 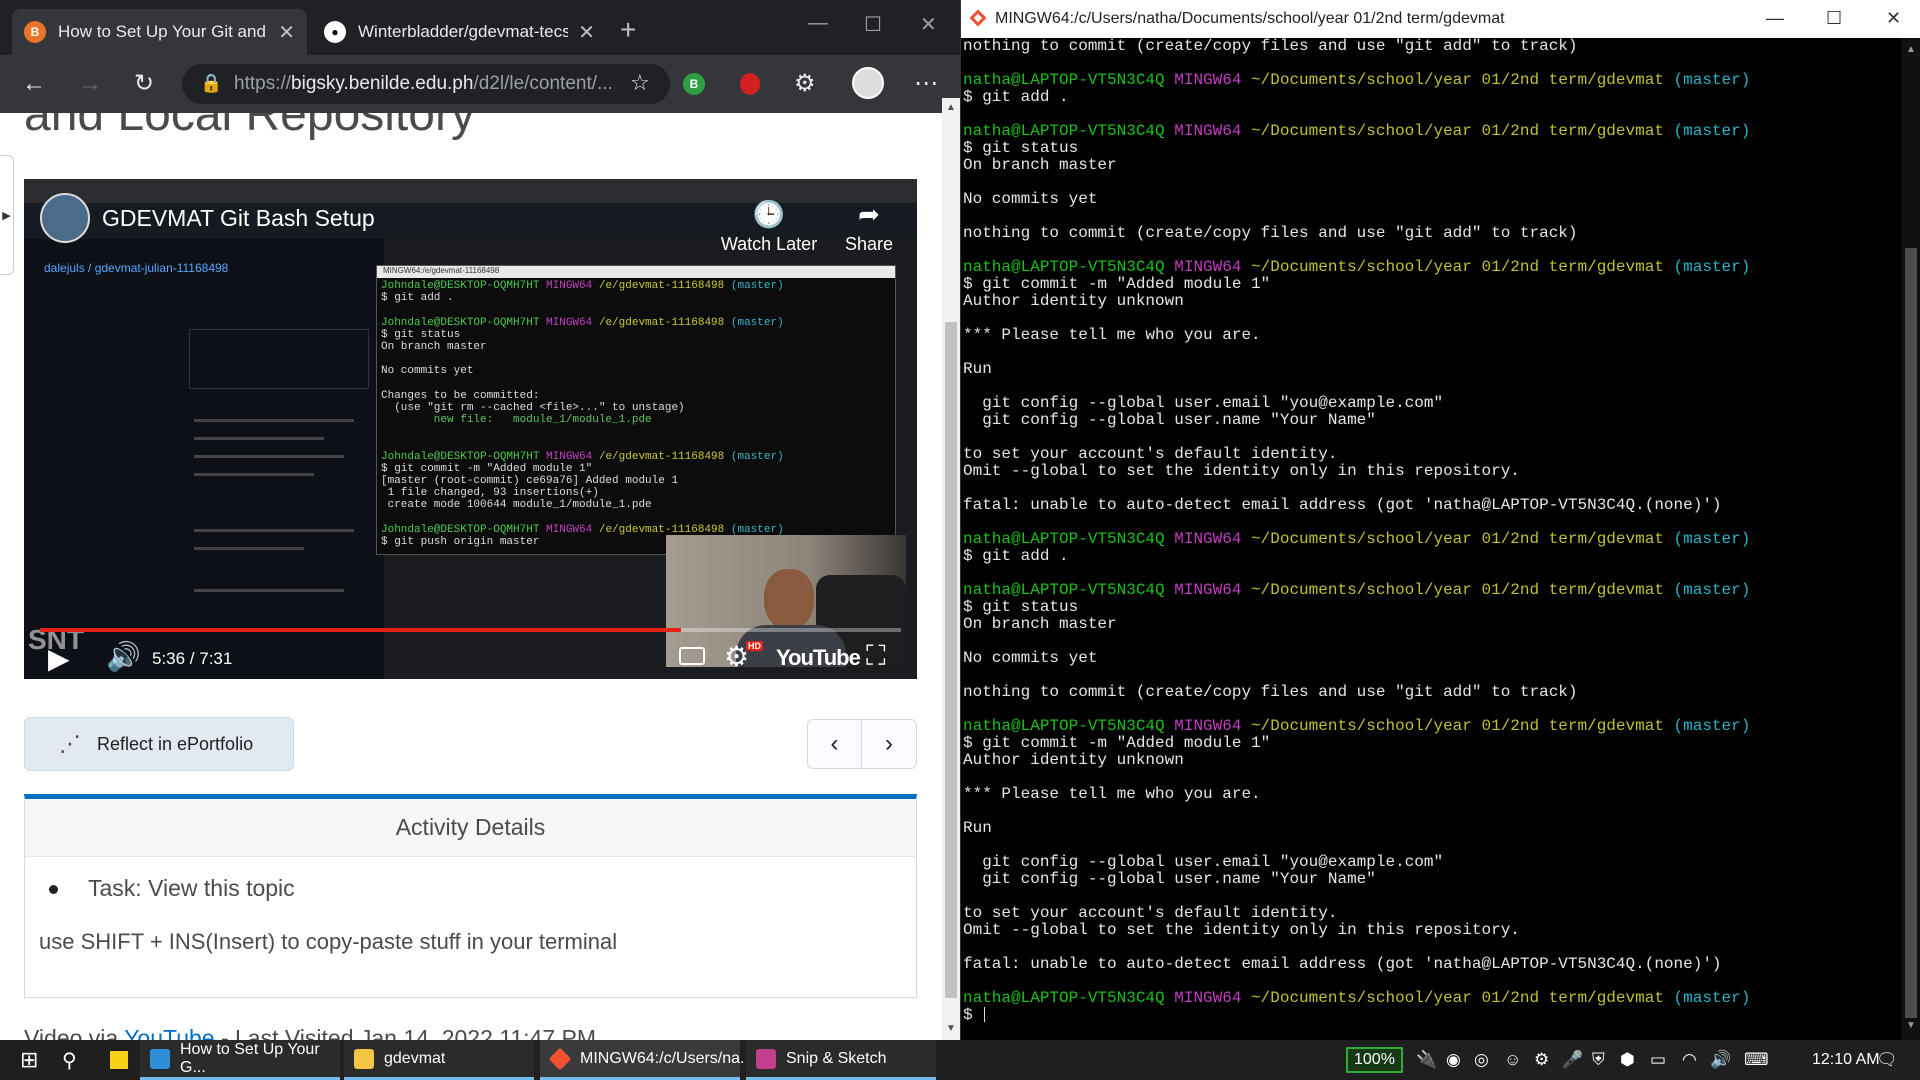 What do you see at coordinates (421, 334) in the screenshot?
I see `inner-terminal-segment: $ git status` at bounding box center [421, 334].